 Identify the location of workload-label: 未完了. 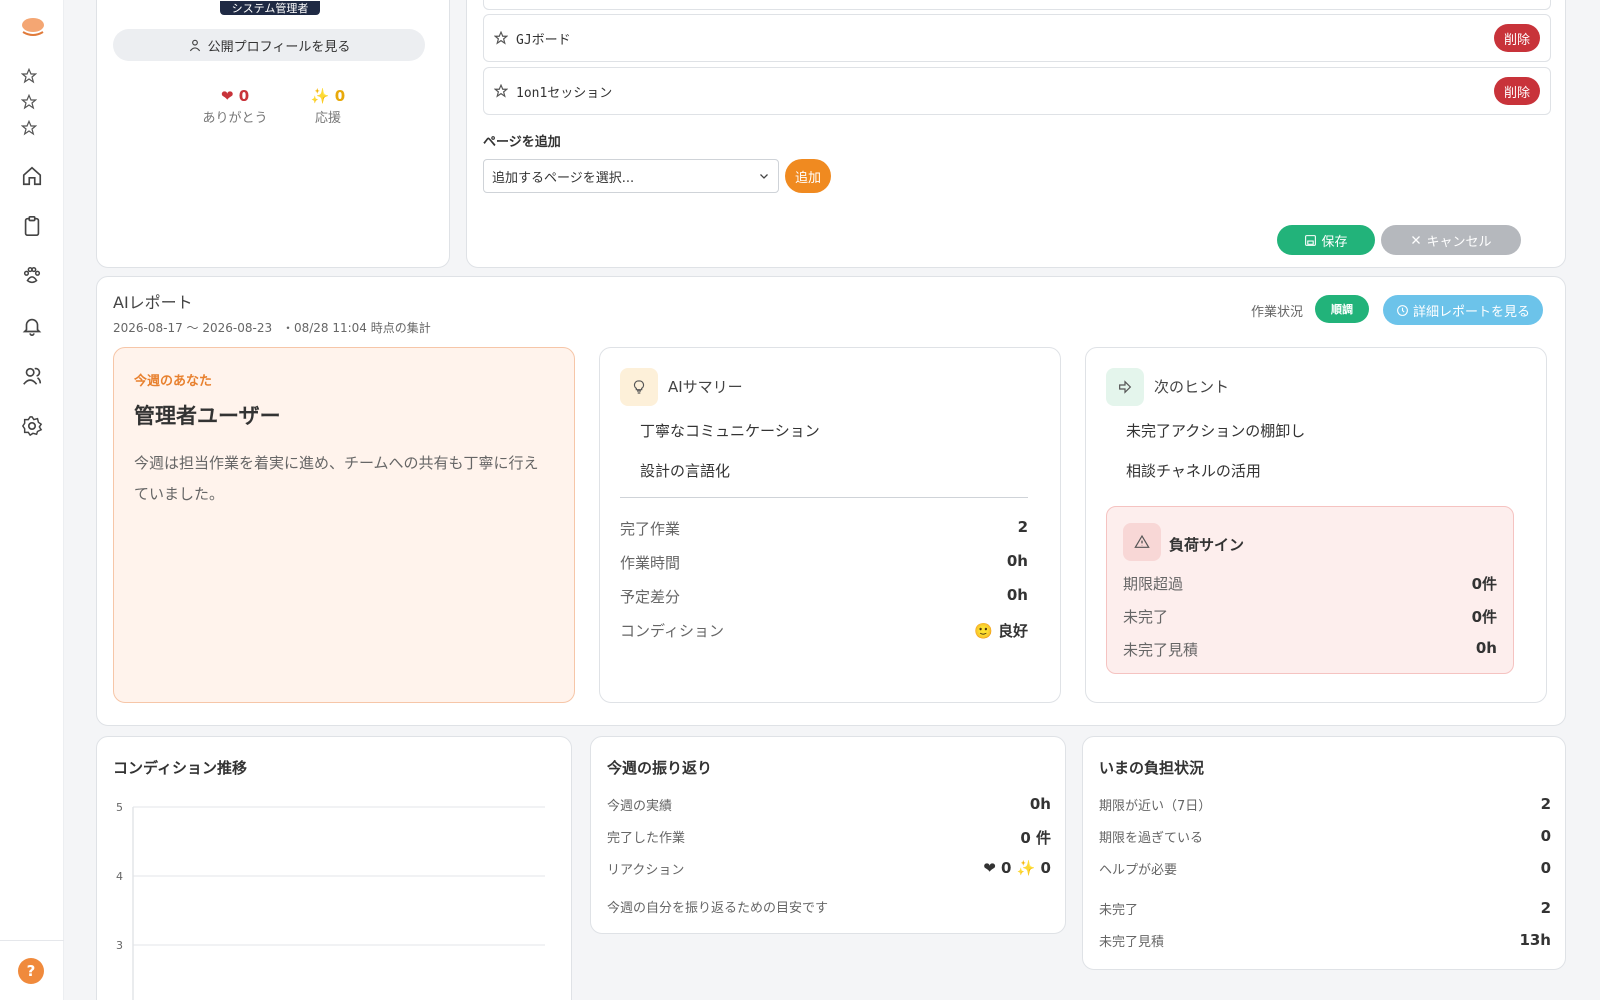
(1119, 910).